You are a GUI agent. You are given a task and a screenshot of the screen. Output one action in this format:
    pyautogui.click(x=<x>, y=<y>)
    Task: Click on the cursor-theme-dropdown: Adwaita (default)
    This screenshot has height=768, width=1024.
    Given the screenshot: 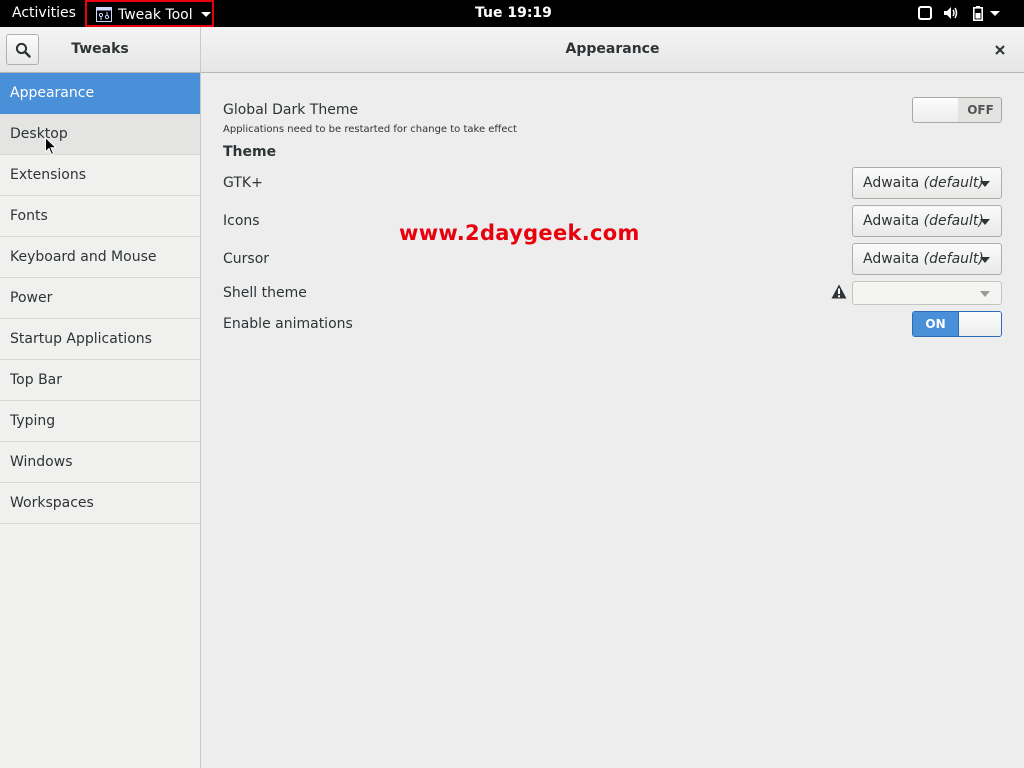 What is the action you would take?
    pyautogui.click(x=927, y=259)
    